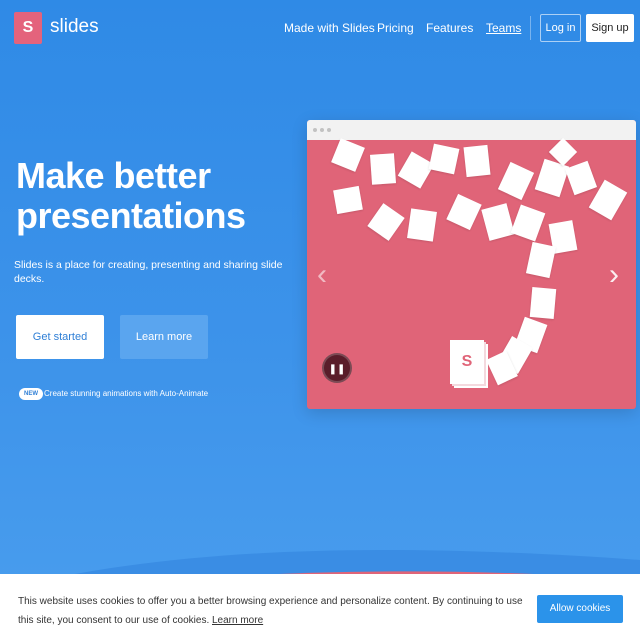 This screenshot has height=640, width=640. Describe the element at coordinates (74, 27) in the screenshot. I see `brand-name: slides` at that location.